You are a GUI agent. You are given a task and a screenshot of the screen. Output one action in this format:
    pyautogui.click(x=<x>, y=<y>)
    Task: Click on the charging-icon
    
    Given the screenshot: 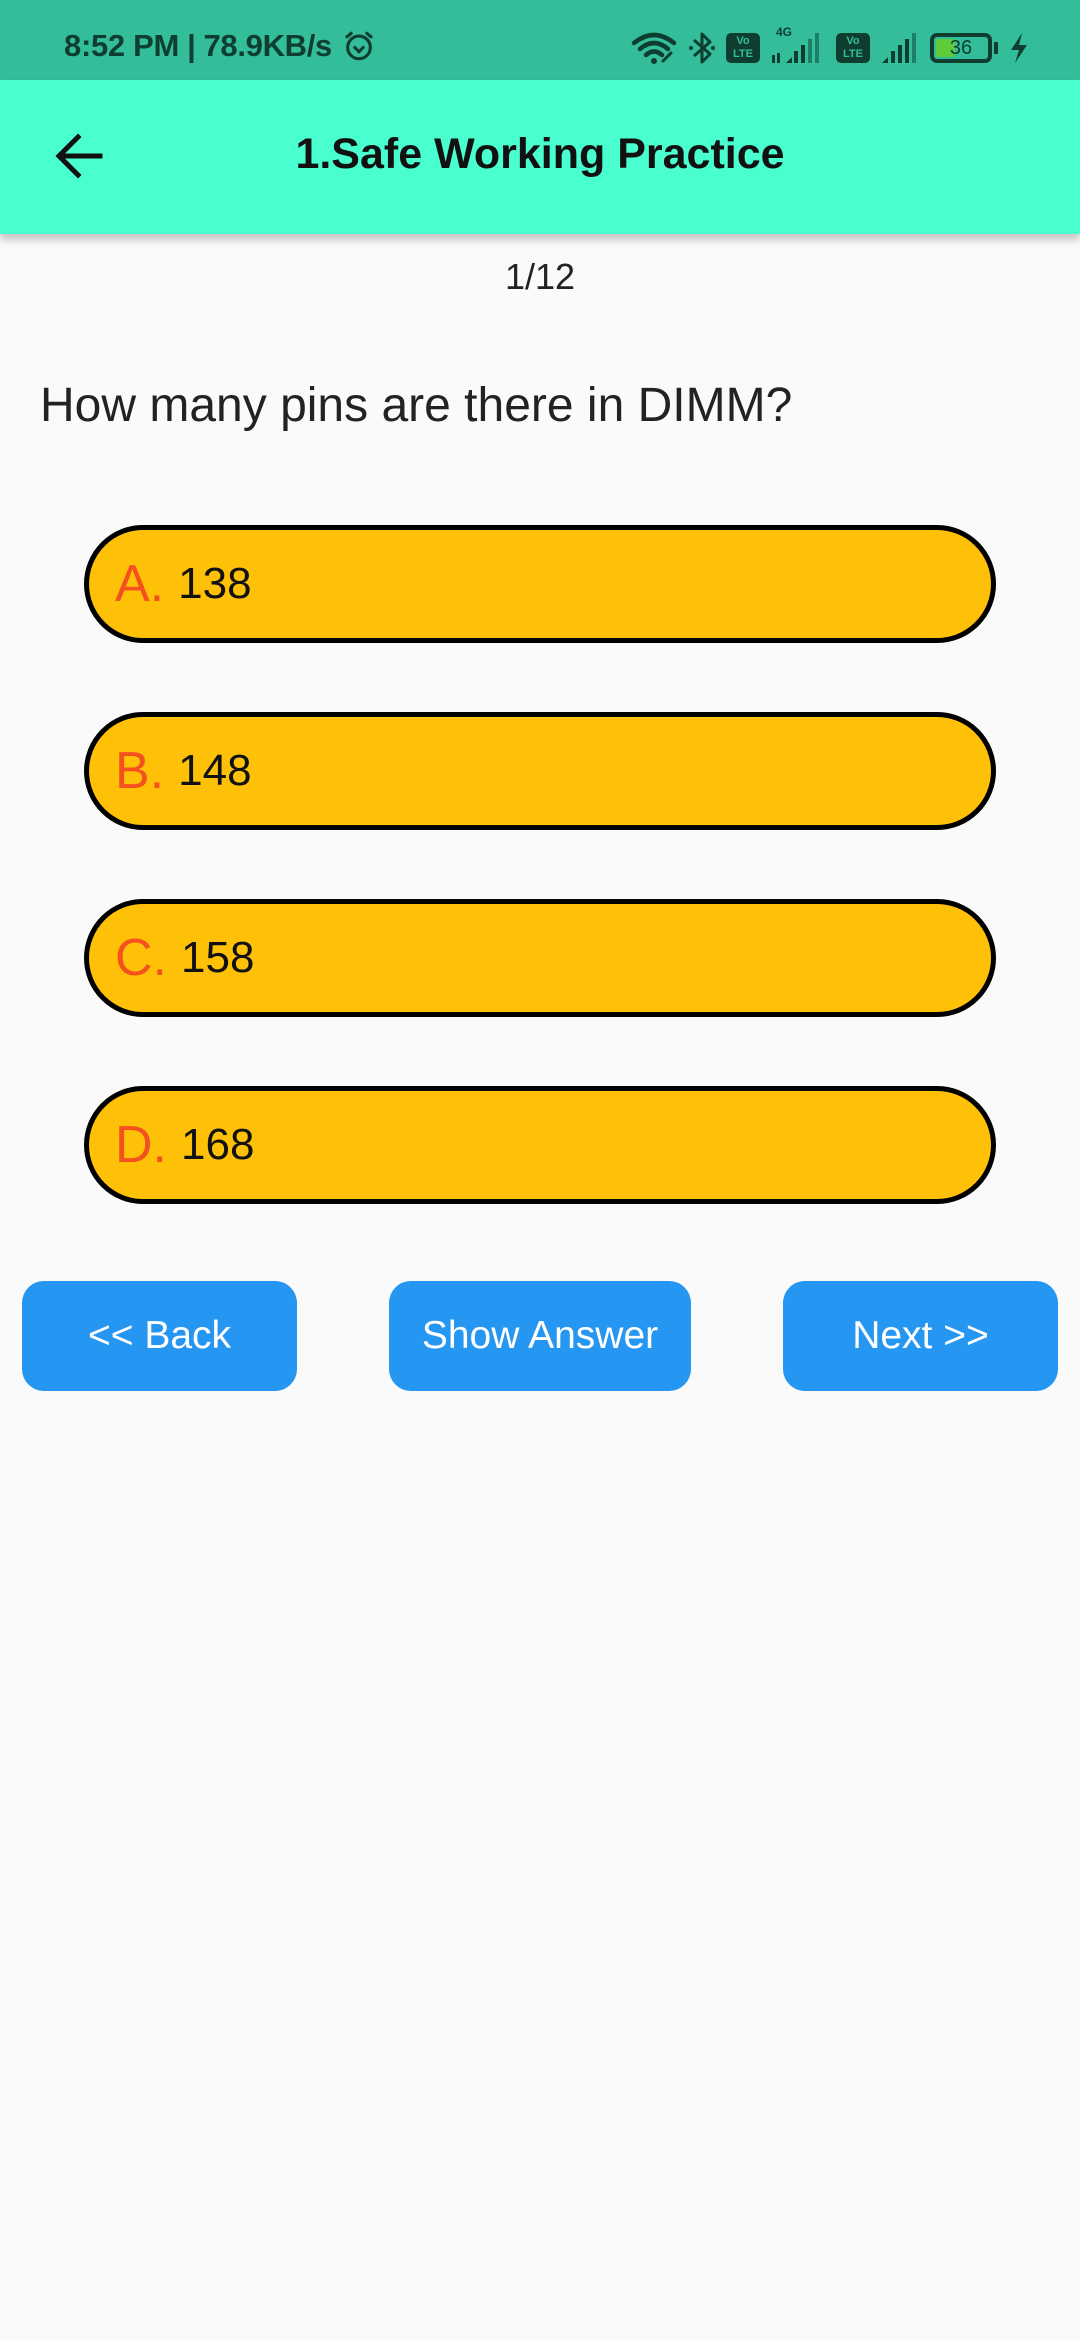 What is the action you would take?
    pyautogui.click(x=1019, y=48)
    